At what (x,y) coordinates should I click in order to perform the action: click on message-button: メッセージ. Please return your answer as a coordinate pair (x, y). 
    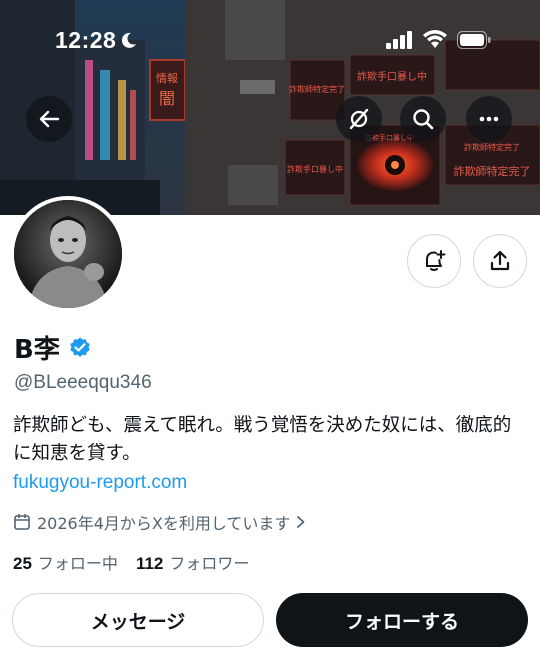
    Looking at the image, I should click on (138, 620).